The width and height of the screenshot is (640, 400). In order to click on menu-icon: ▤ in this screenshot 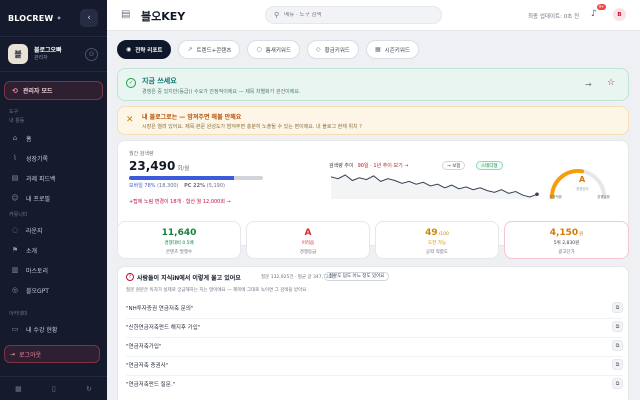, I will do `click(125, 14)`.